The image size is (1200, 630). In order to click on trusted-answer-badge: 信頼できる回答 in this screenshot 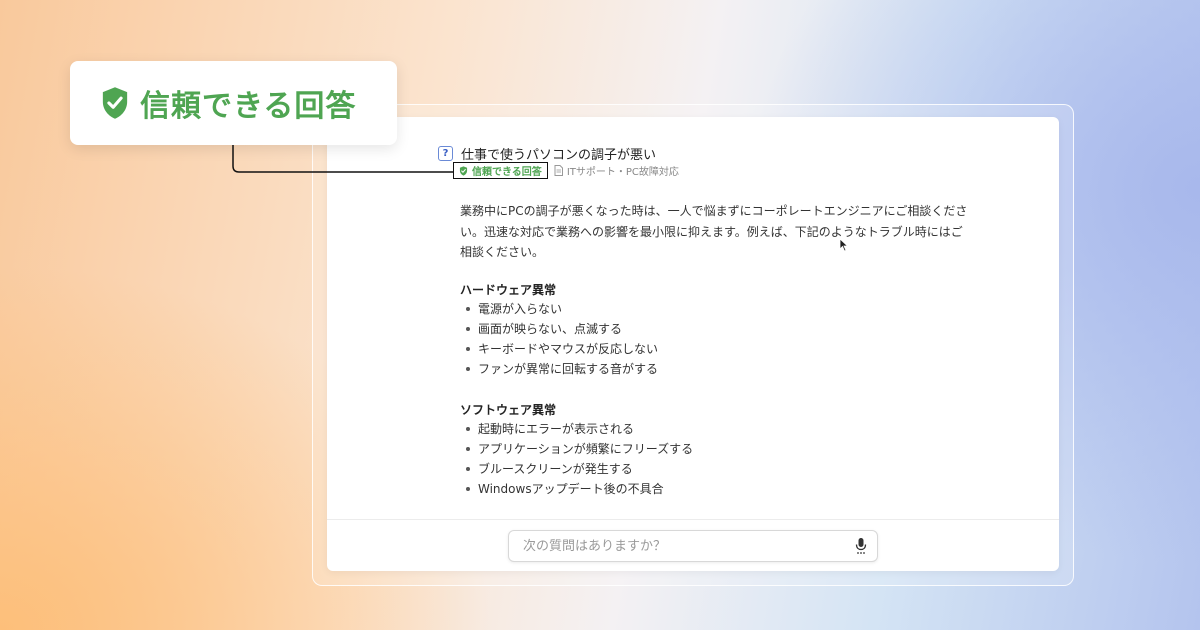, I will do `click(500, 170)`.